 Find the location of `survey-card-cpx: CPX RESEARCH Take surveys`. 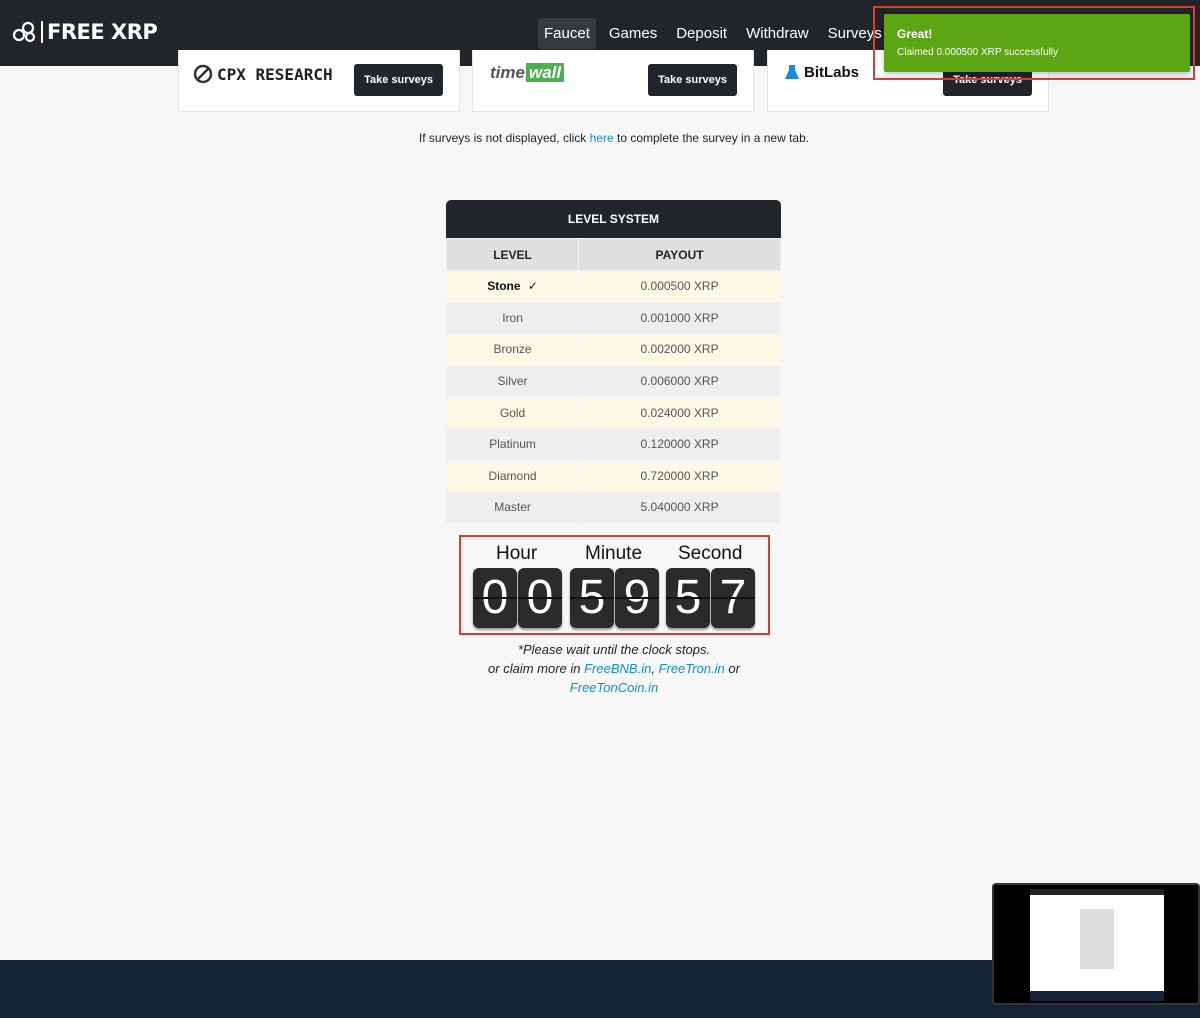

survey-card-cpx: CPX RESEARCH Take surveys is located at coordinates (319, 81).